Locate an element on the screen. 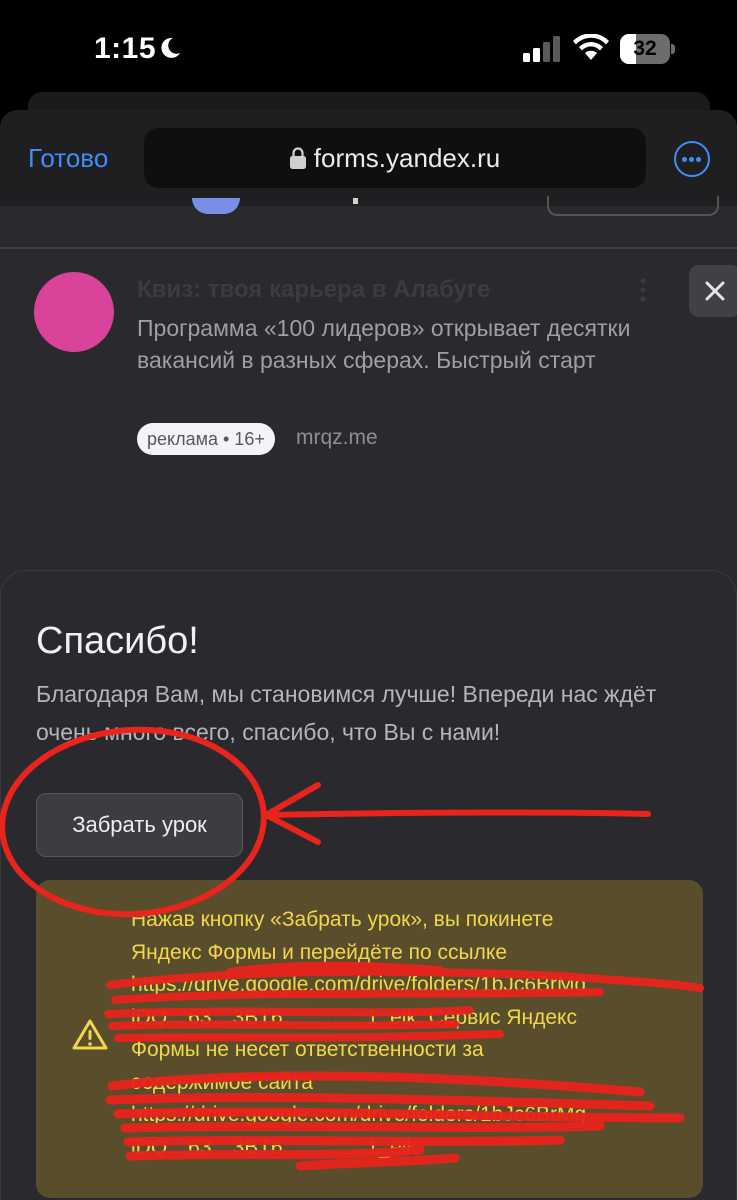 The width and height of the screenshot is (737, 1200). page-header-fragment is located at coordinates (355, 201).